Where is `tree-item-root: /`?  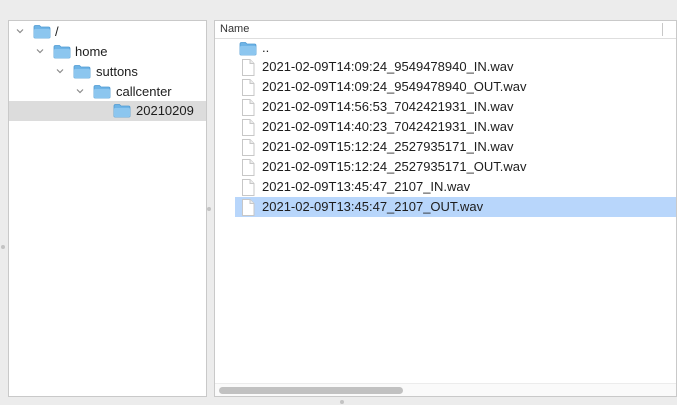
tree-item-root: / is located at coordinates (107, 32).